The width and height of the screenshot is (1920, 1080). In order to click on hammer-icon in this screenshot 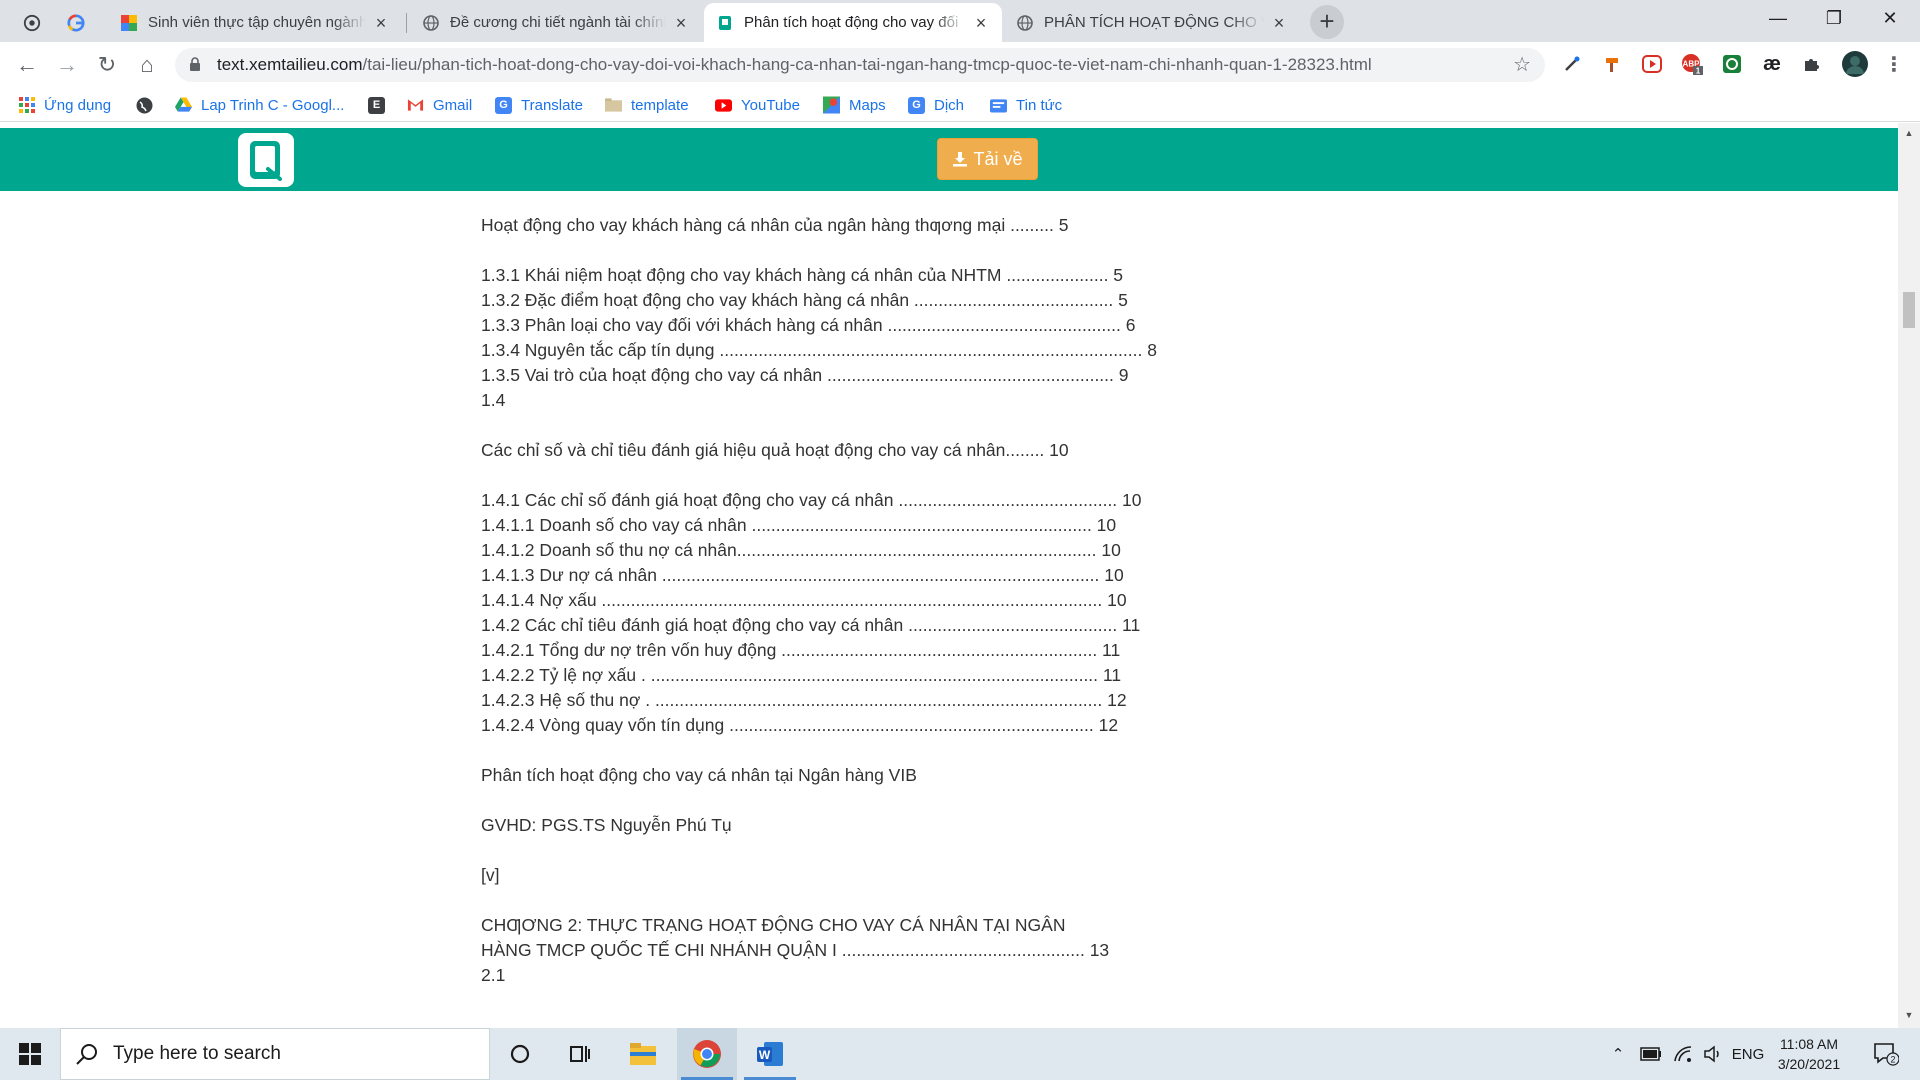, I will do `click(1612, 64)`.